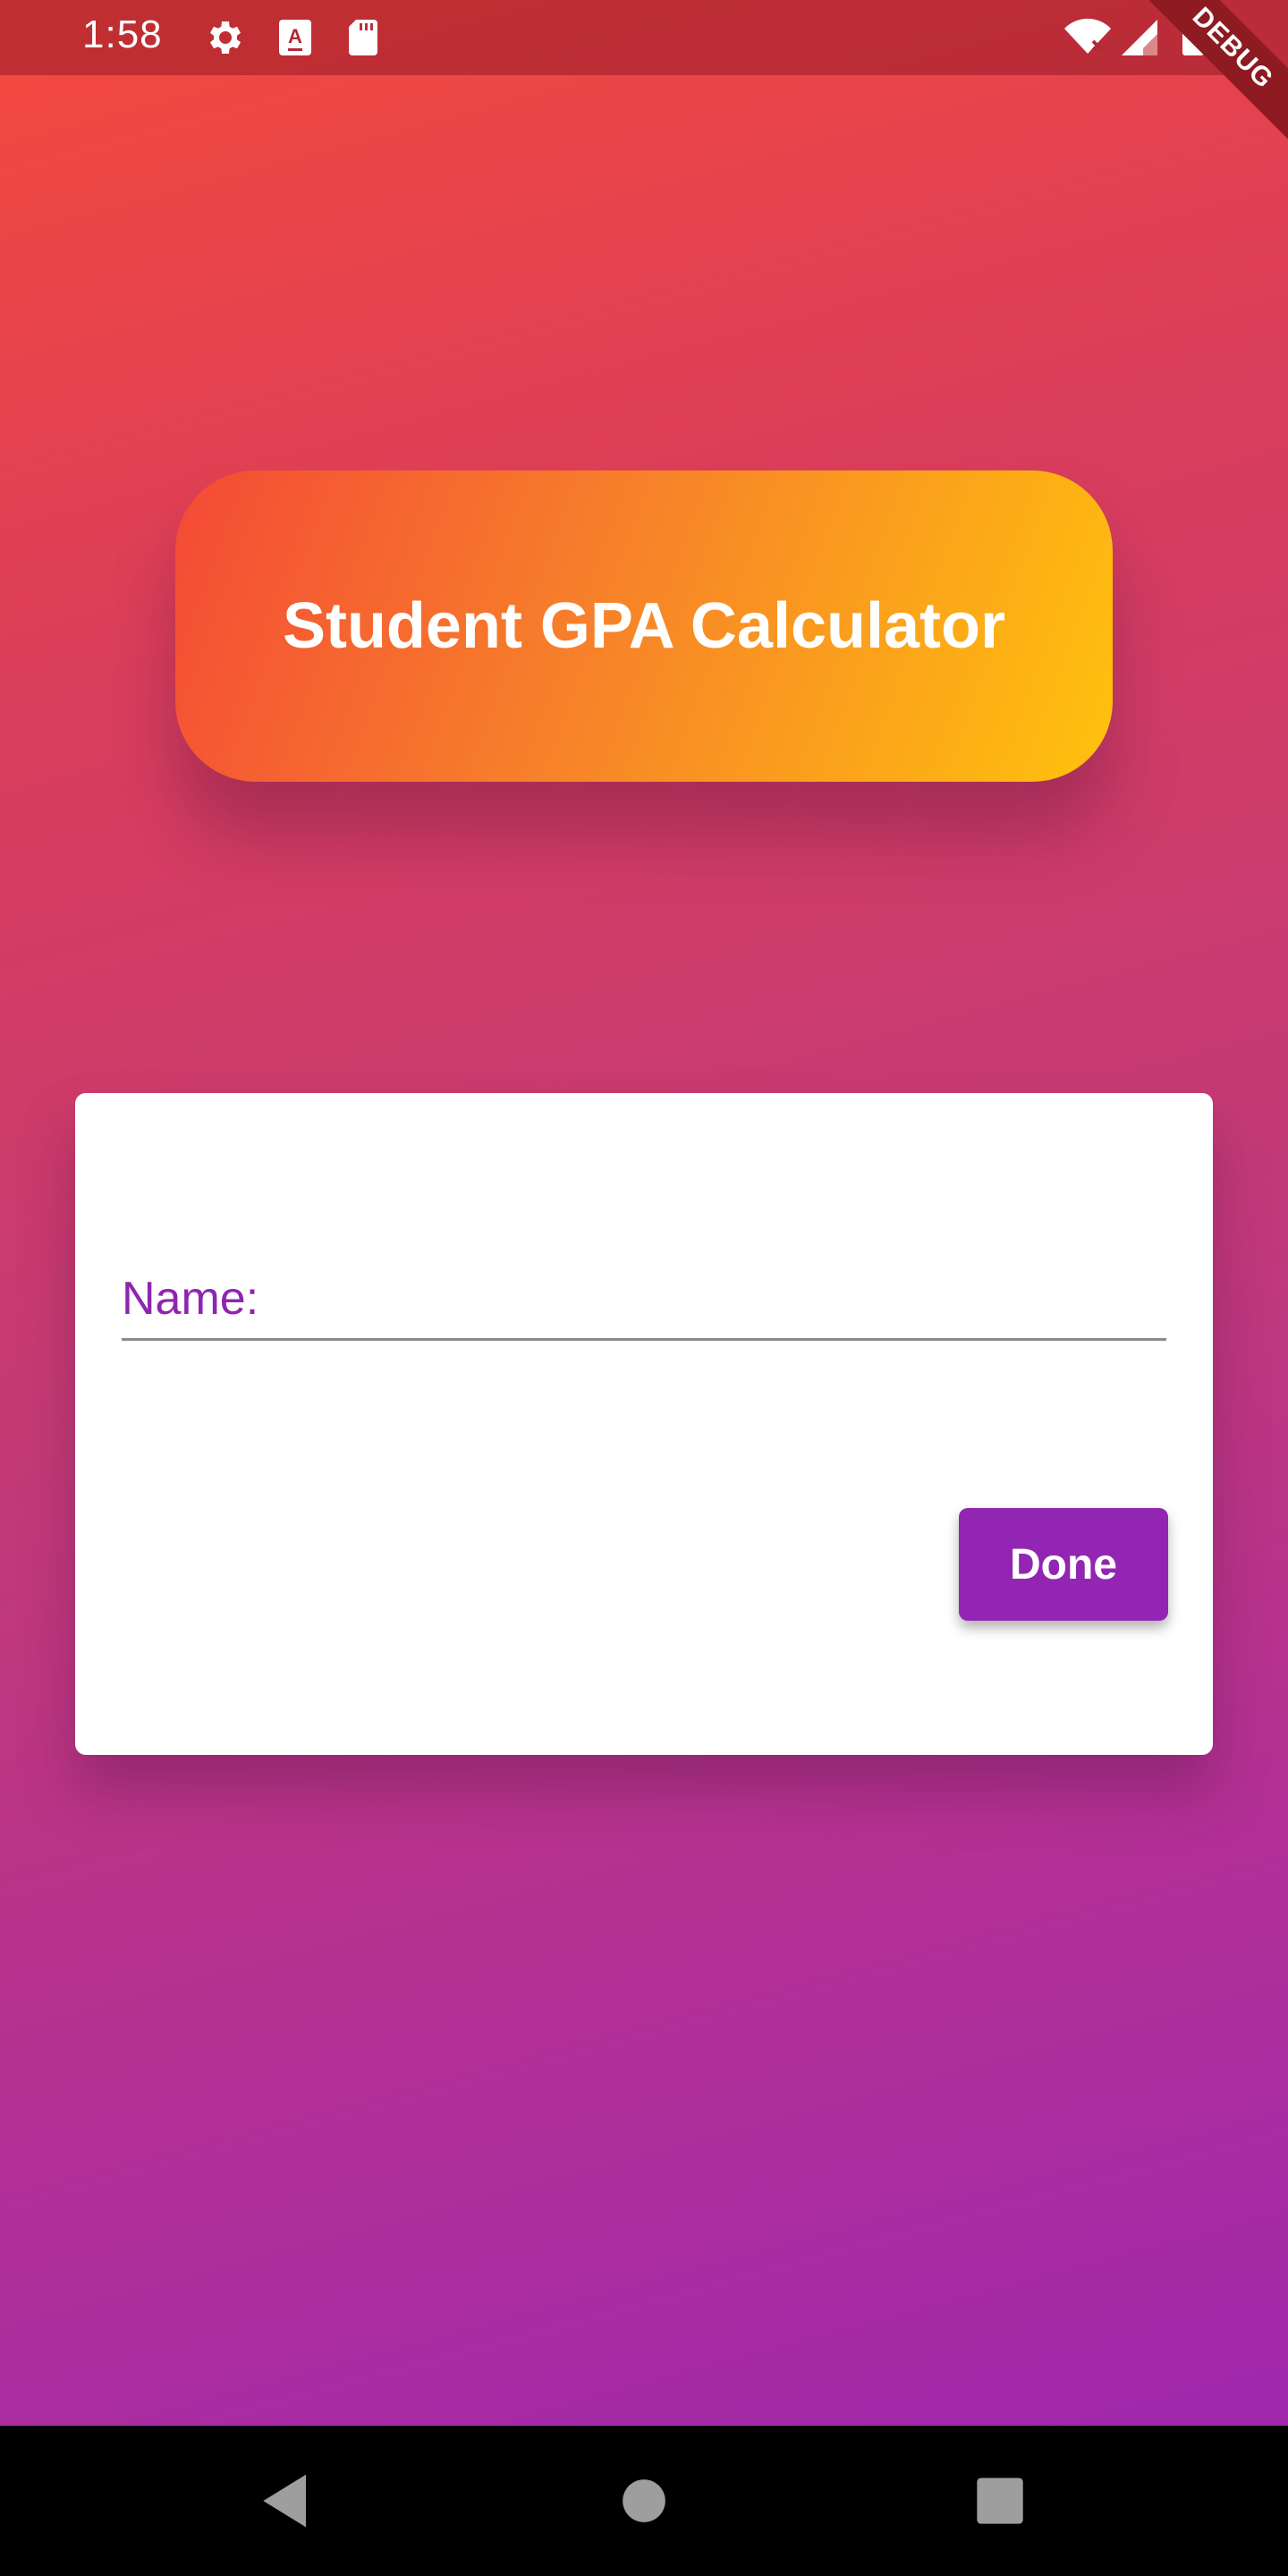 This screenshot has width=1288, height=2576. What do you see at coordinates (286, 2501) in the screenshot?
I see `back-icon` at bounding box center [286, 2501].